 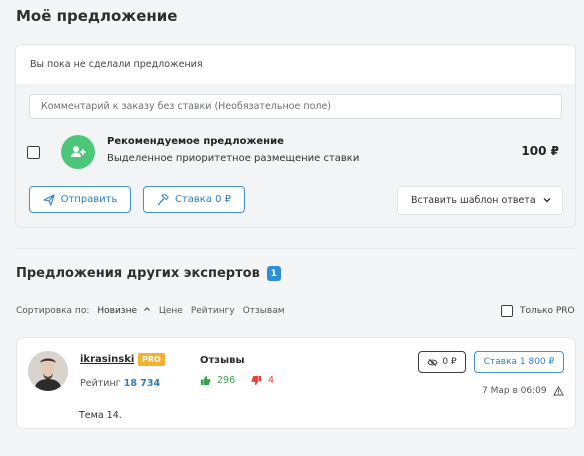 I want to click on avatar, so click(x=48, y=371).